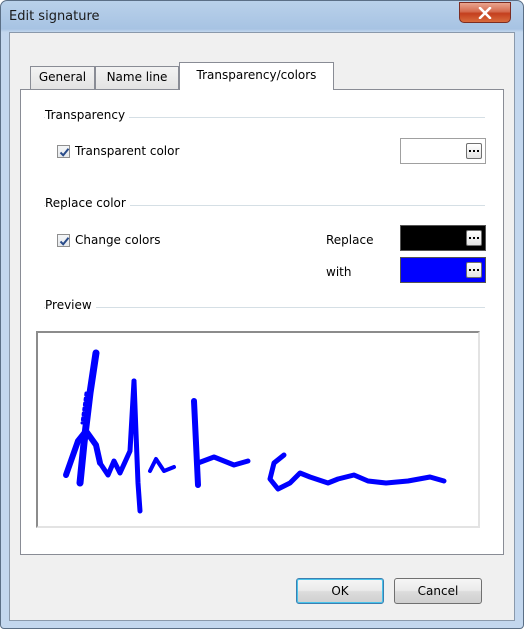  What do you see at coordinates (256, 76) in the screenshot?
I see `tab-transparency-colors: Transparency/colors` at bounding box center [256, 76].